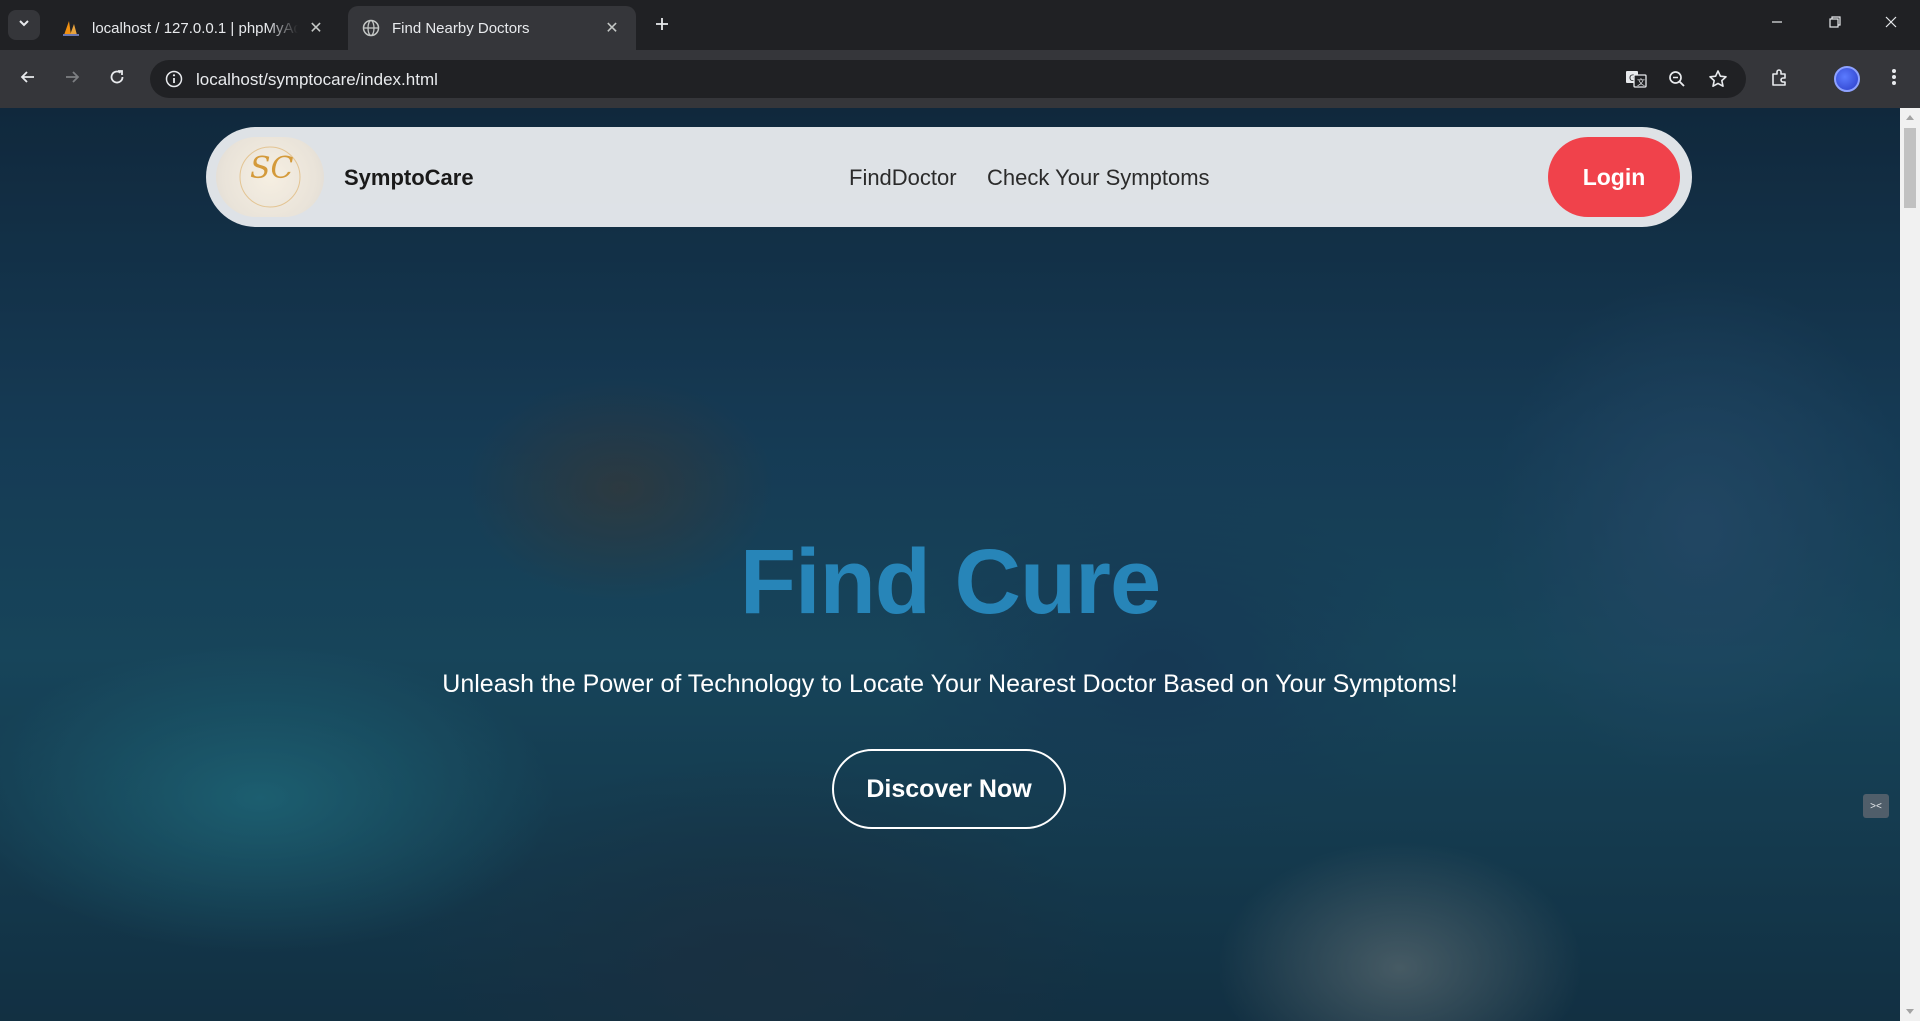 This screenshot has width=1920, height=1021. I want to click on scroll-down-icon, so click(1910, 1012).